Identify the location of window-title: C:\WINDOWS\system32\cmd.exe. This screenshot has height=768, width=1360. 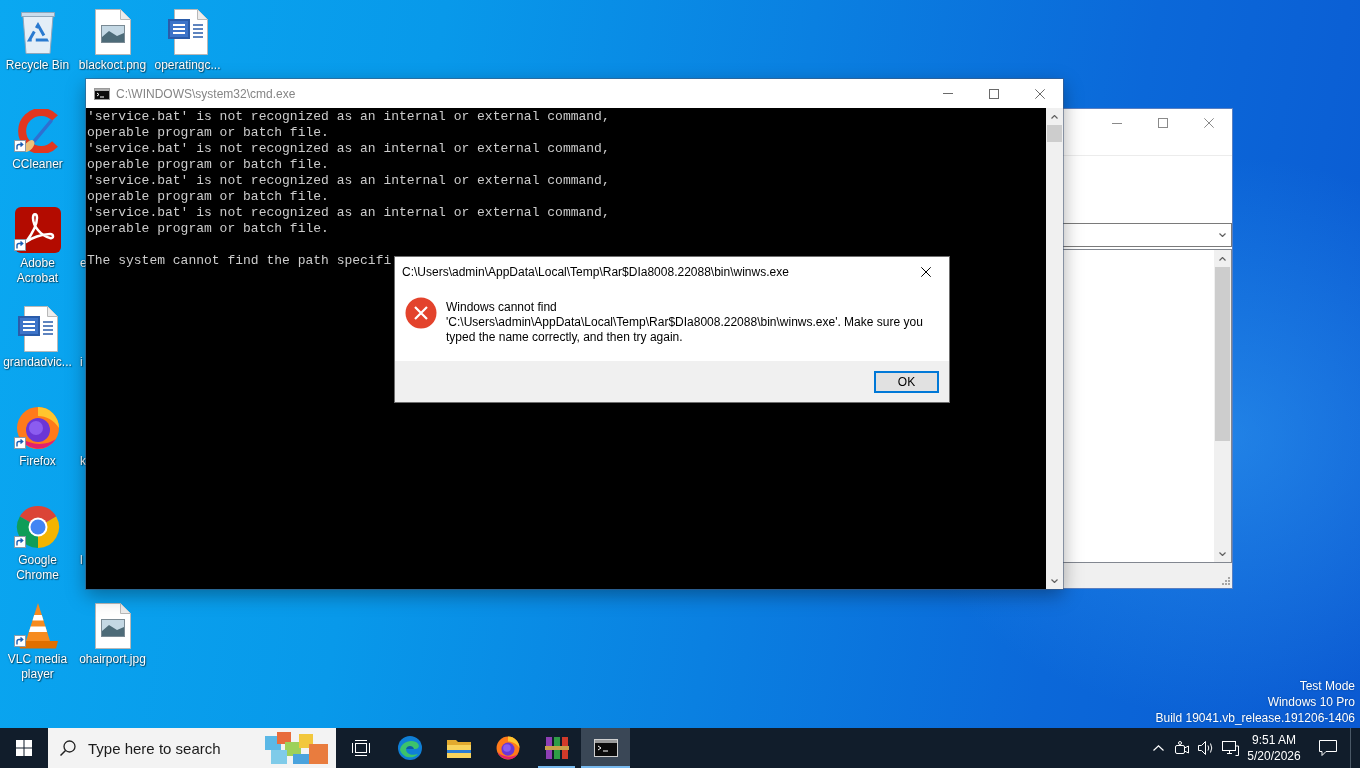
(206, 93).